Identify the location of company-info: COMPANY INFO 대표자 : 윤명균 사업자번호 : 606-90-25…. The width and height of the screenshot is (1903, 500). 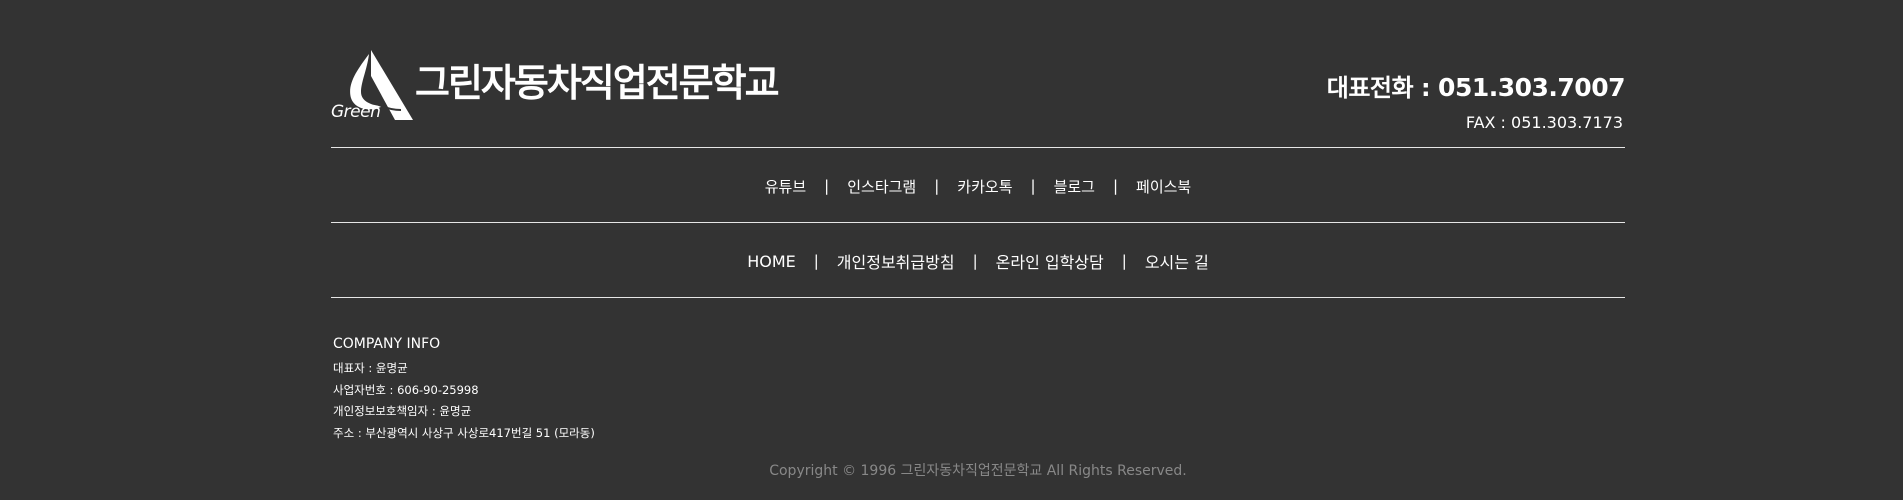
(464, 390).